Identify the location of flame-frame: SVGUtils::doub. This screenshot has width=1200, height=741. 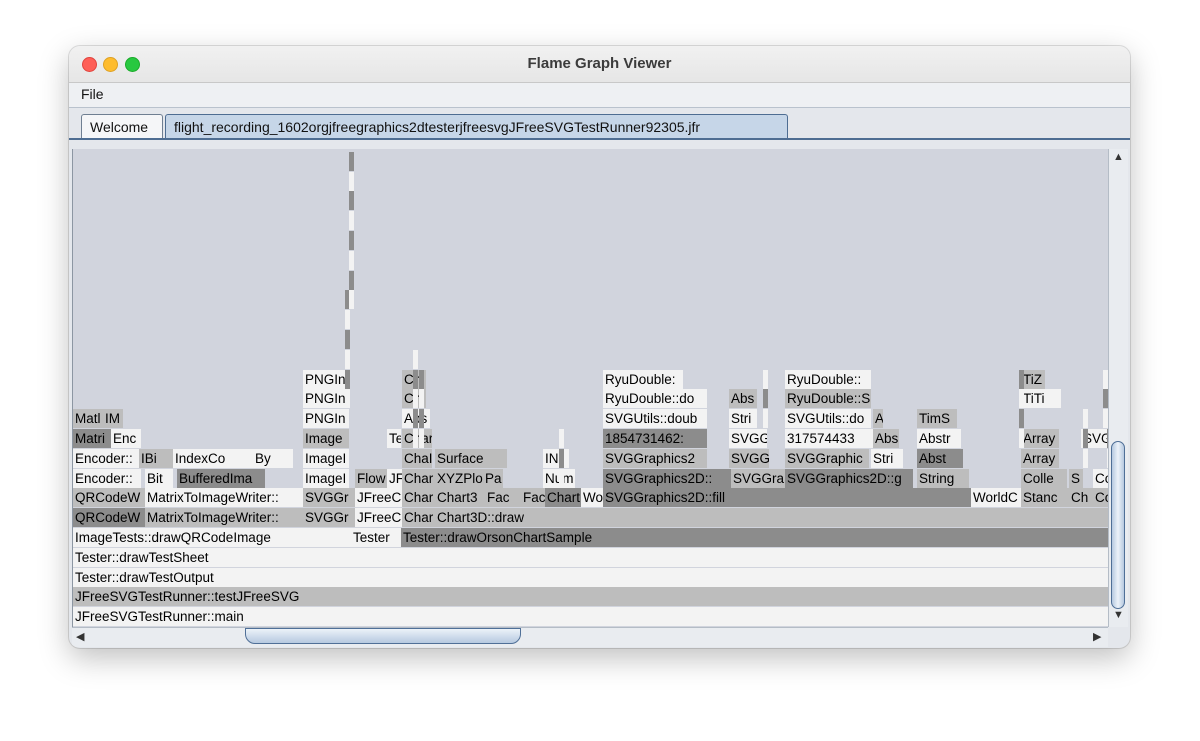
(655, 419).